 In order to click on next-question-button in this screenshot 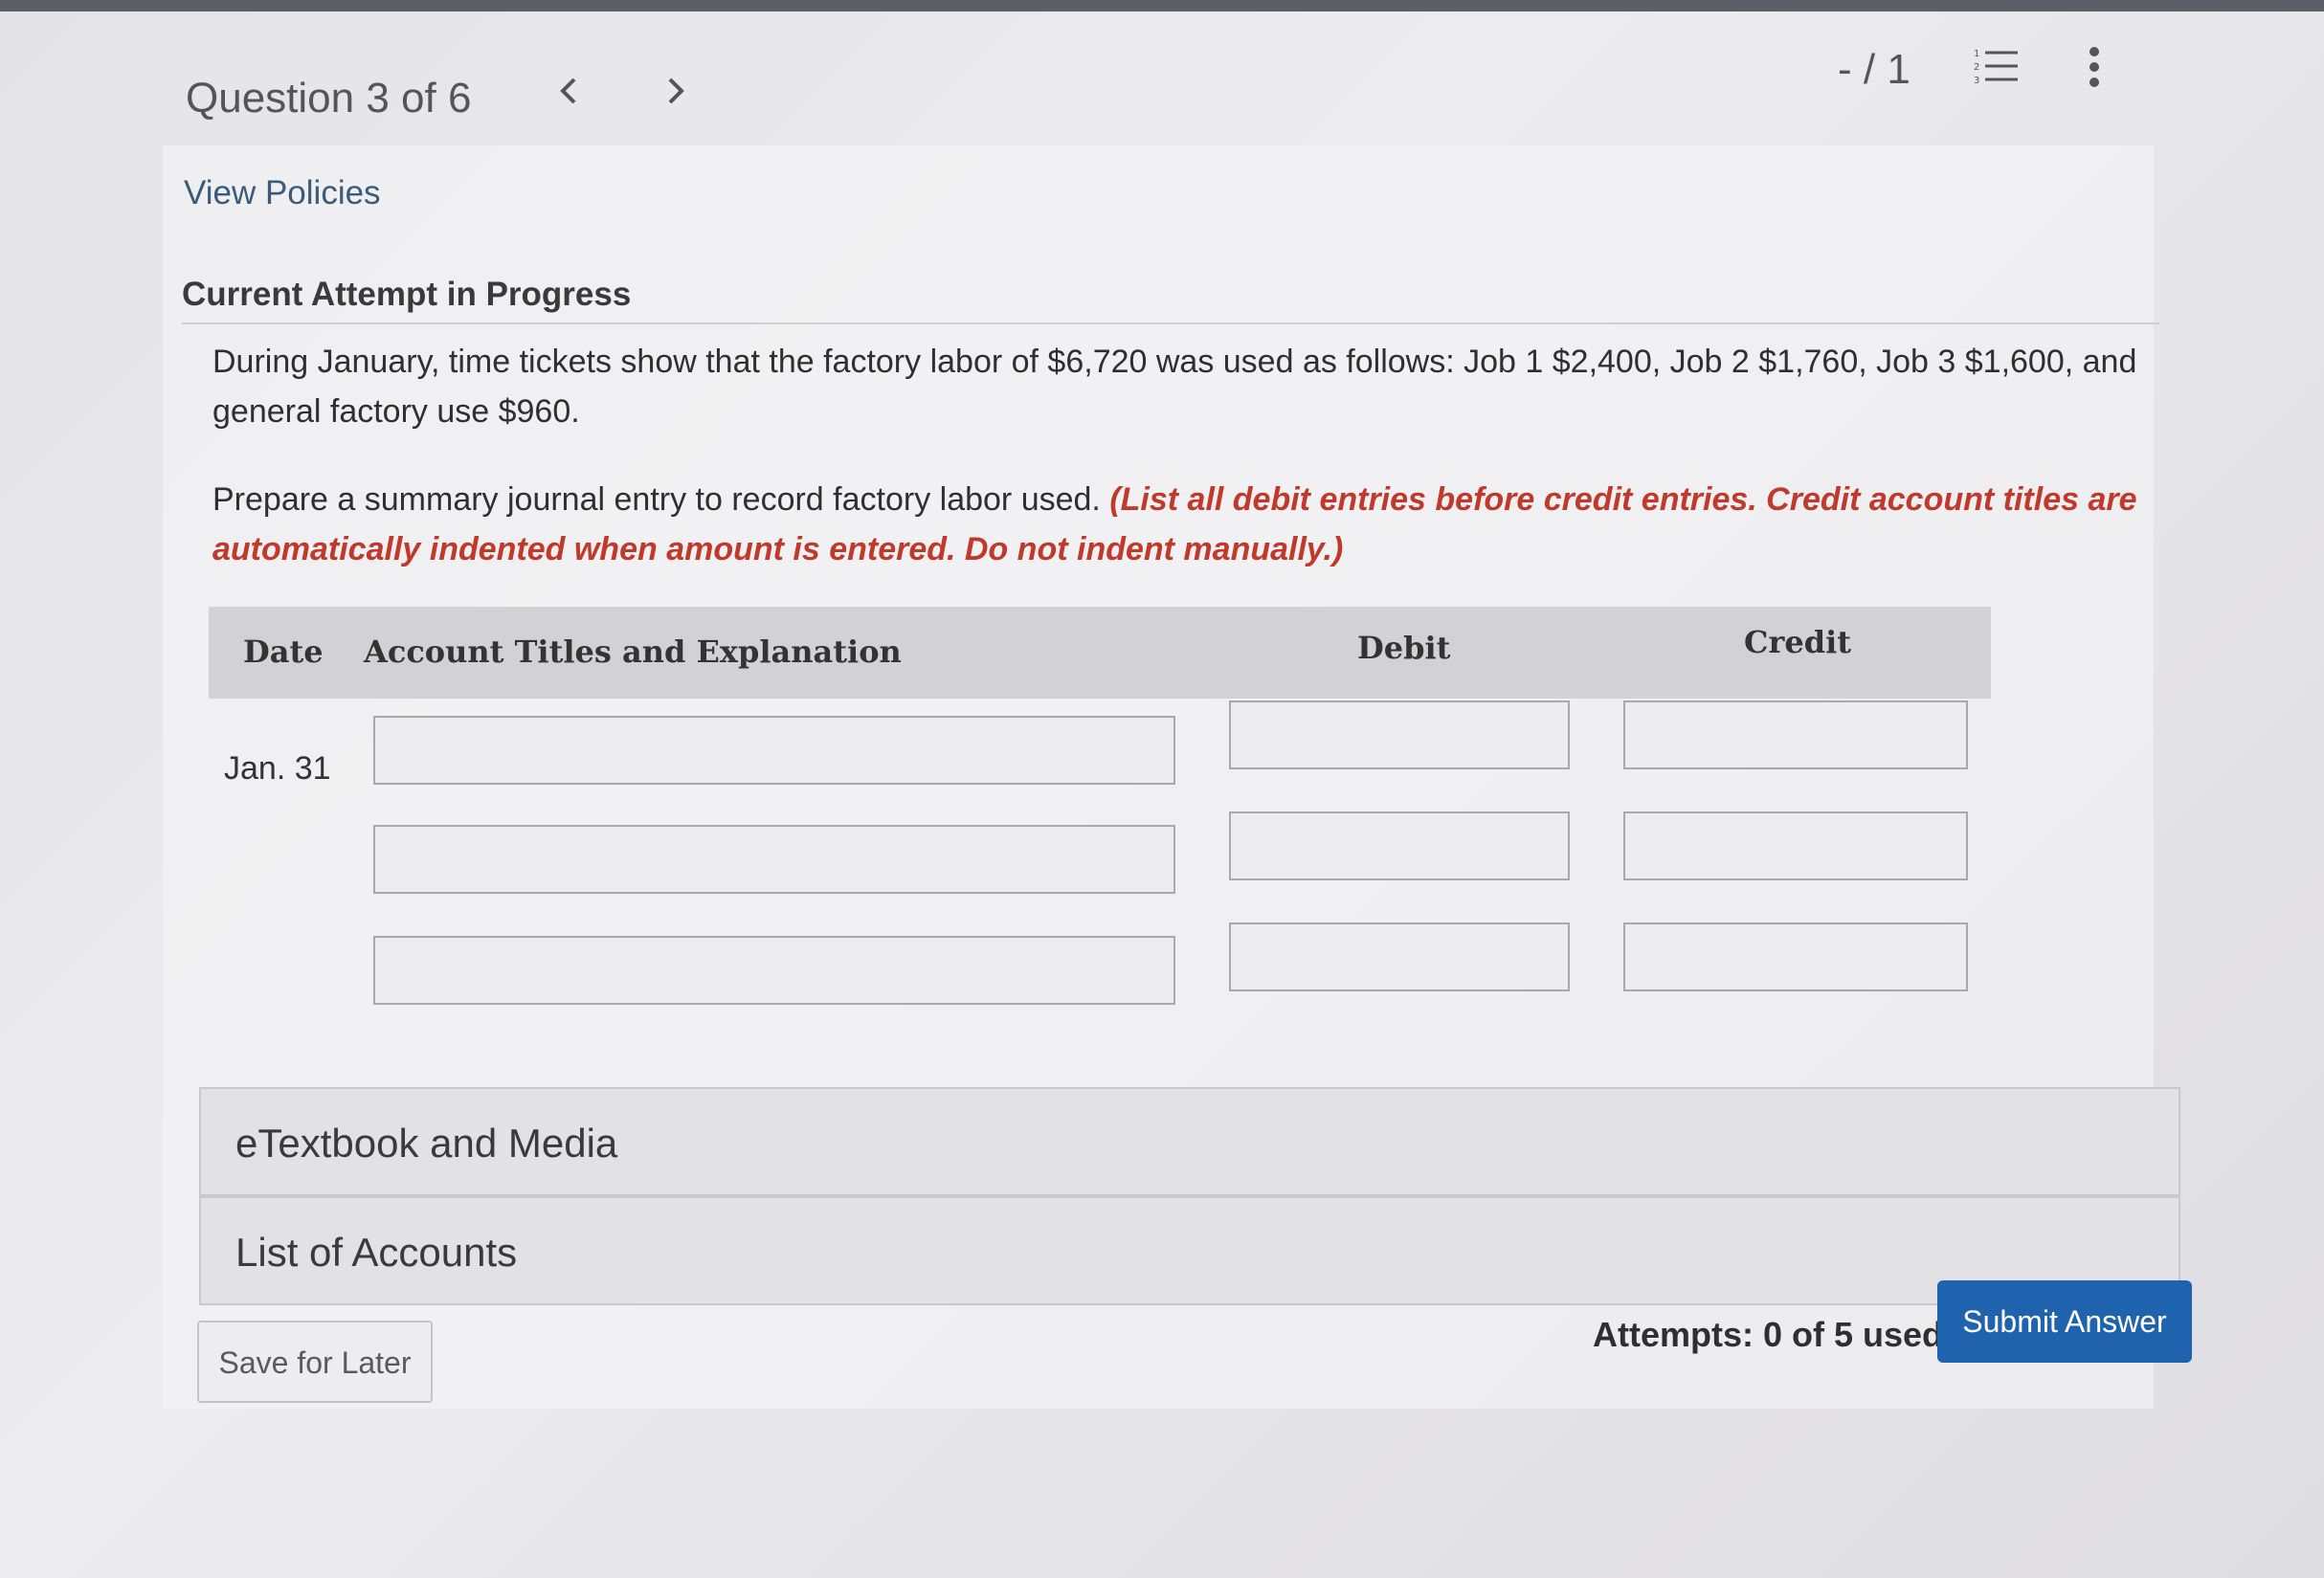, I will do `click(676, 95)`.